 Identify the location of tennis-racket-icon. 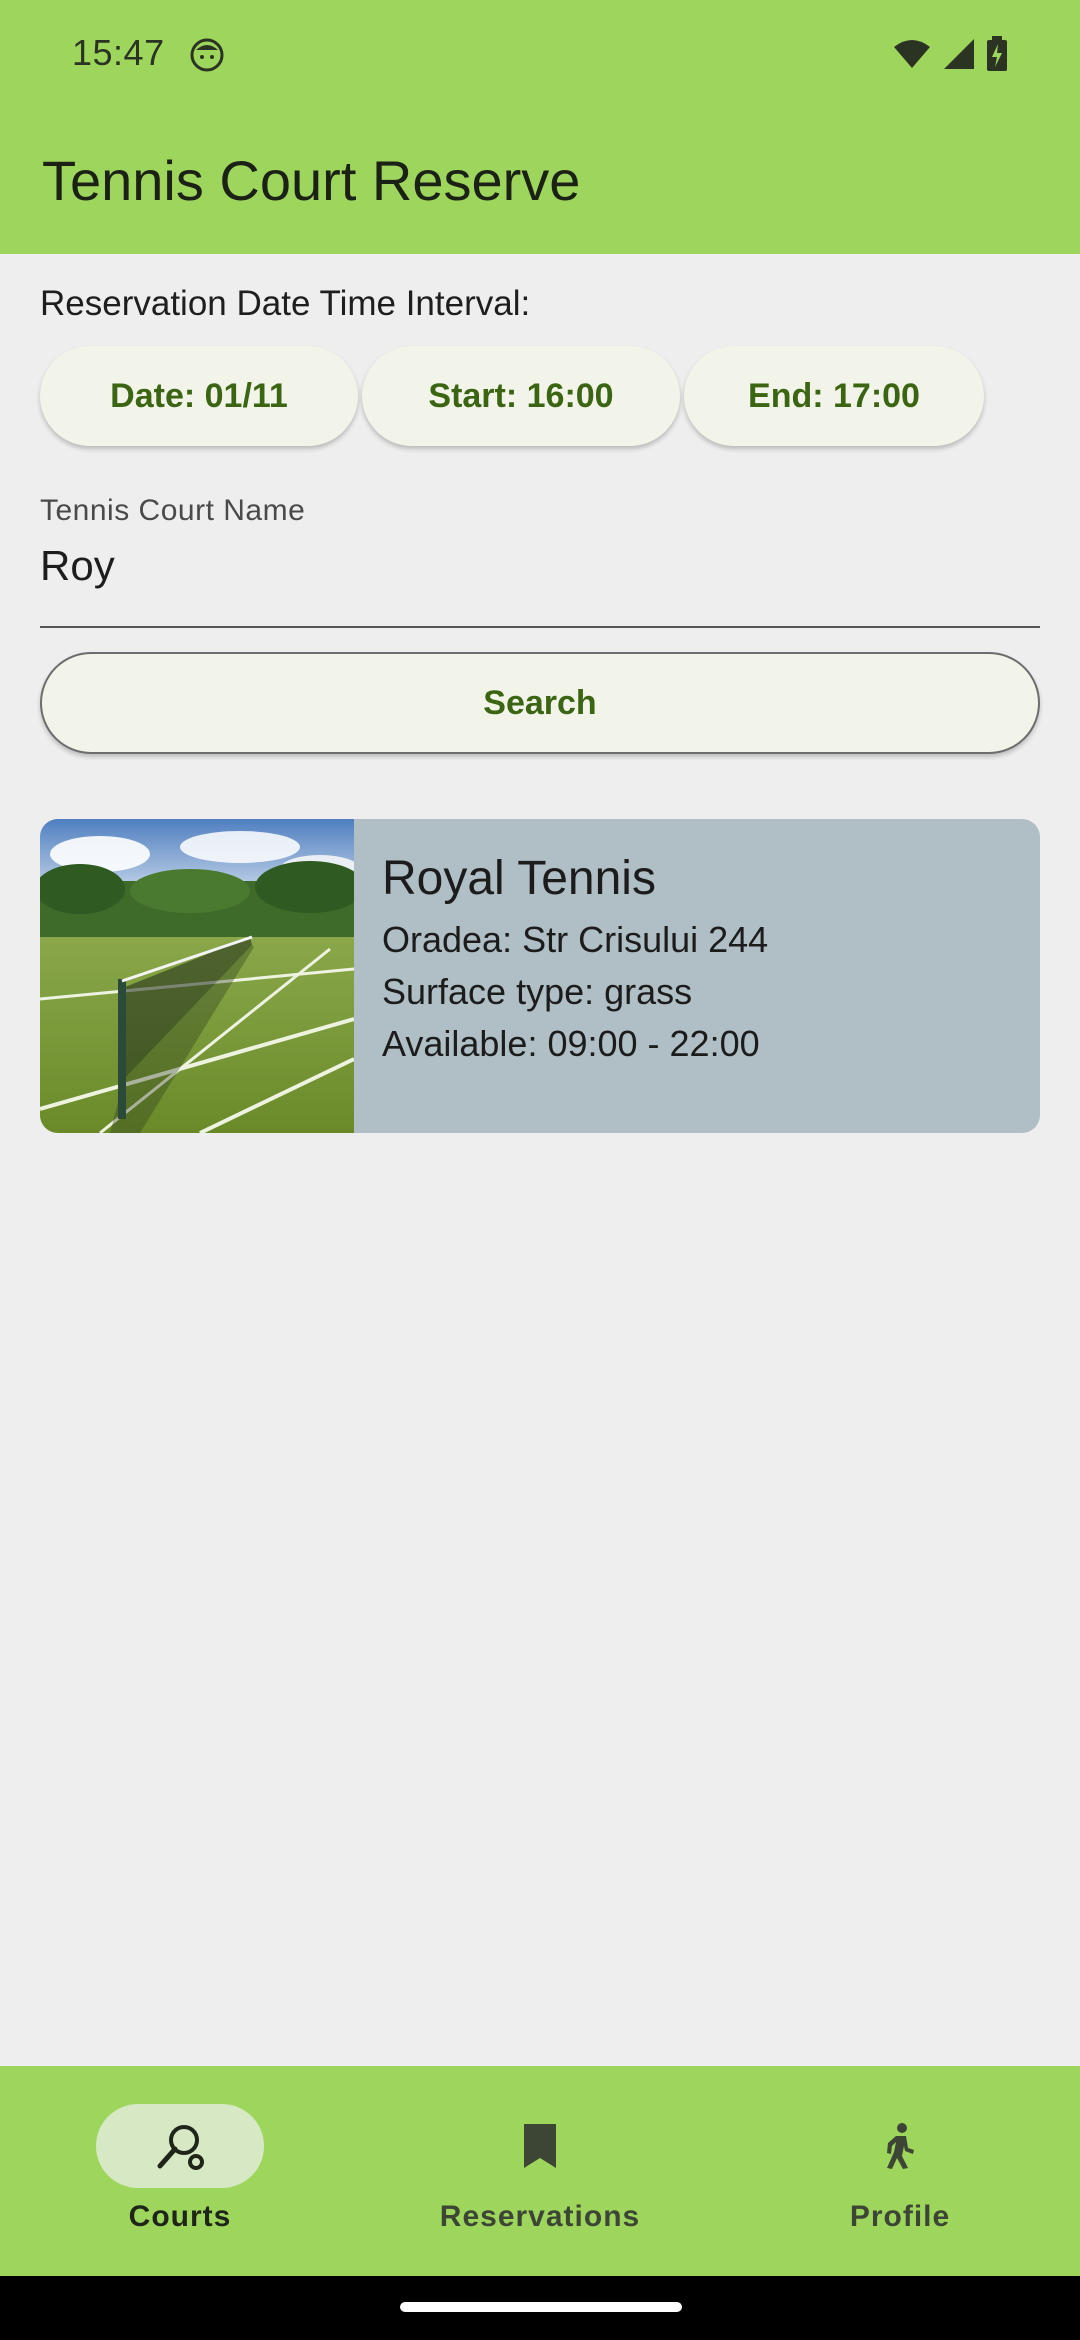
(180, 2147).